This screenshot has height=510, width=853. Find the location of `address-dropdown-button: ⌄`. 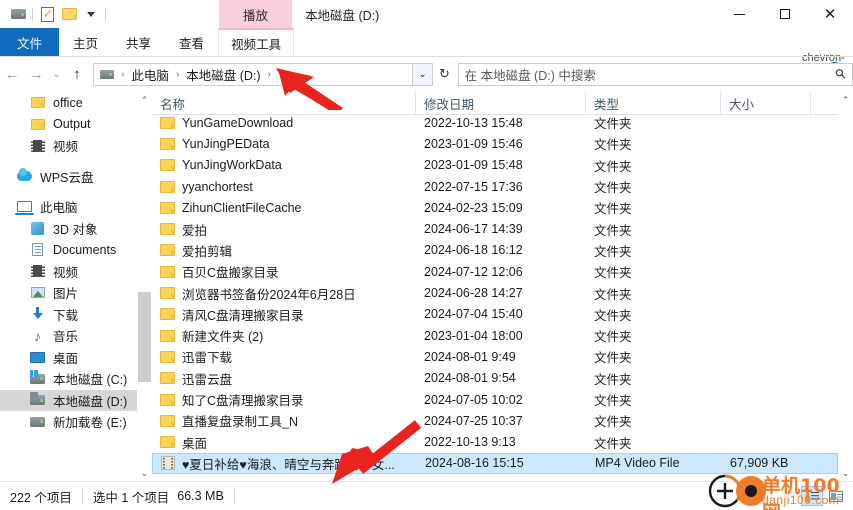

address-dropdown-button: ⌄ is located at coordinates (423, 74).